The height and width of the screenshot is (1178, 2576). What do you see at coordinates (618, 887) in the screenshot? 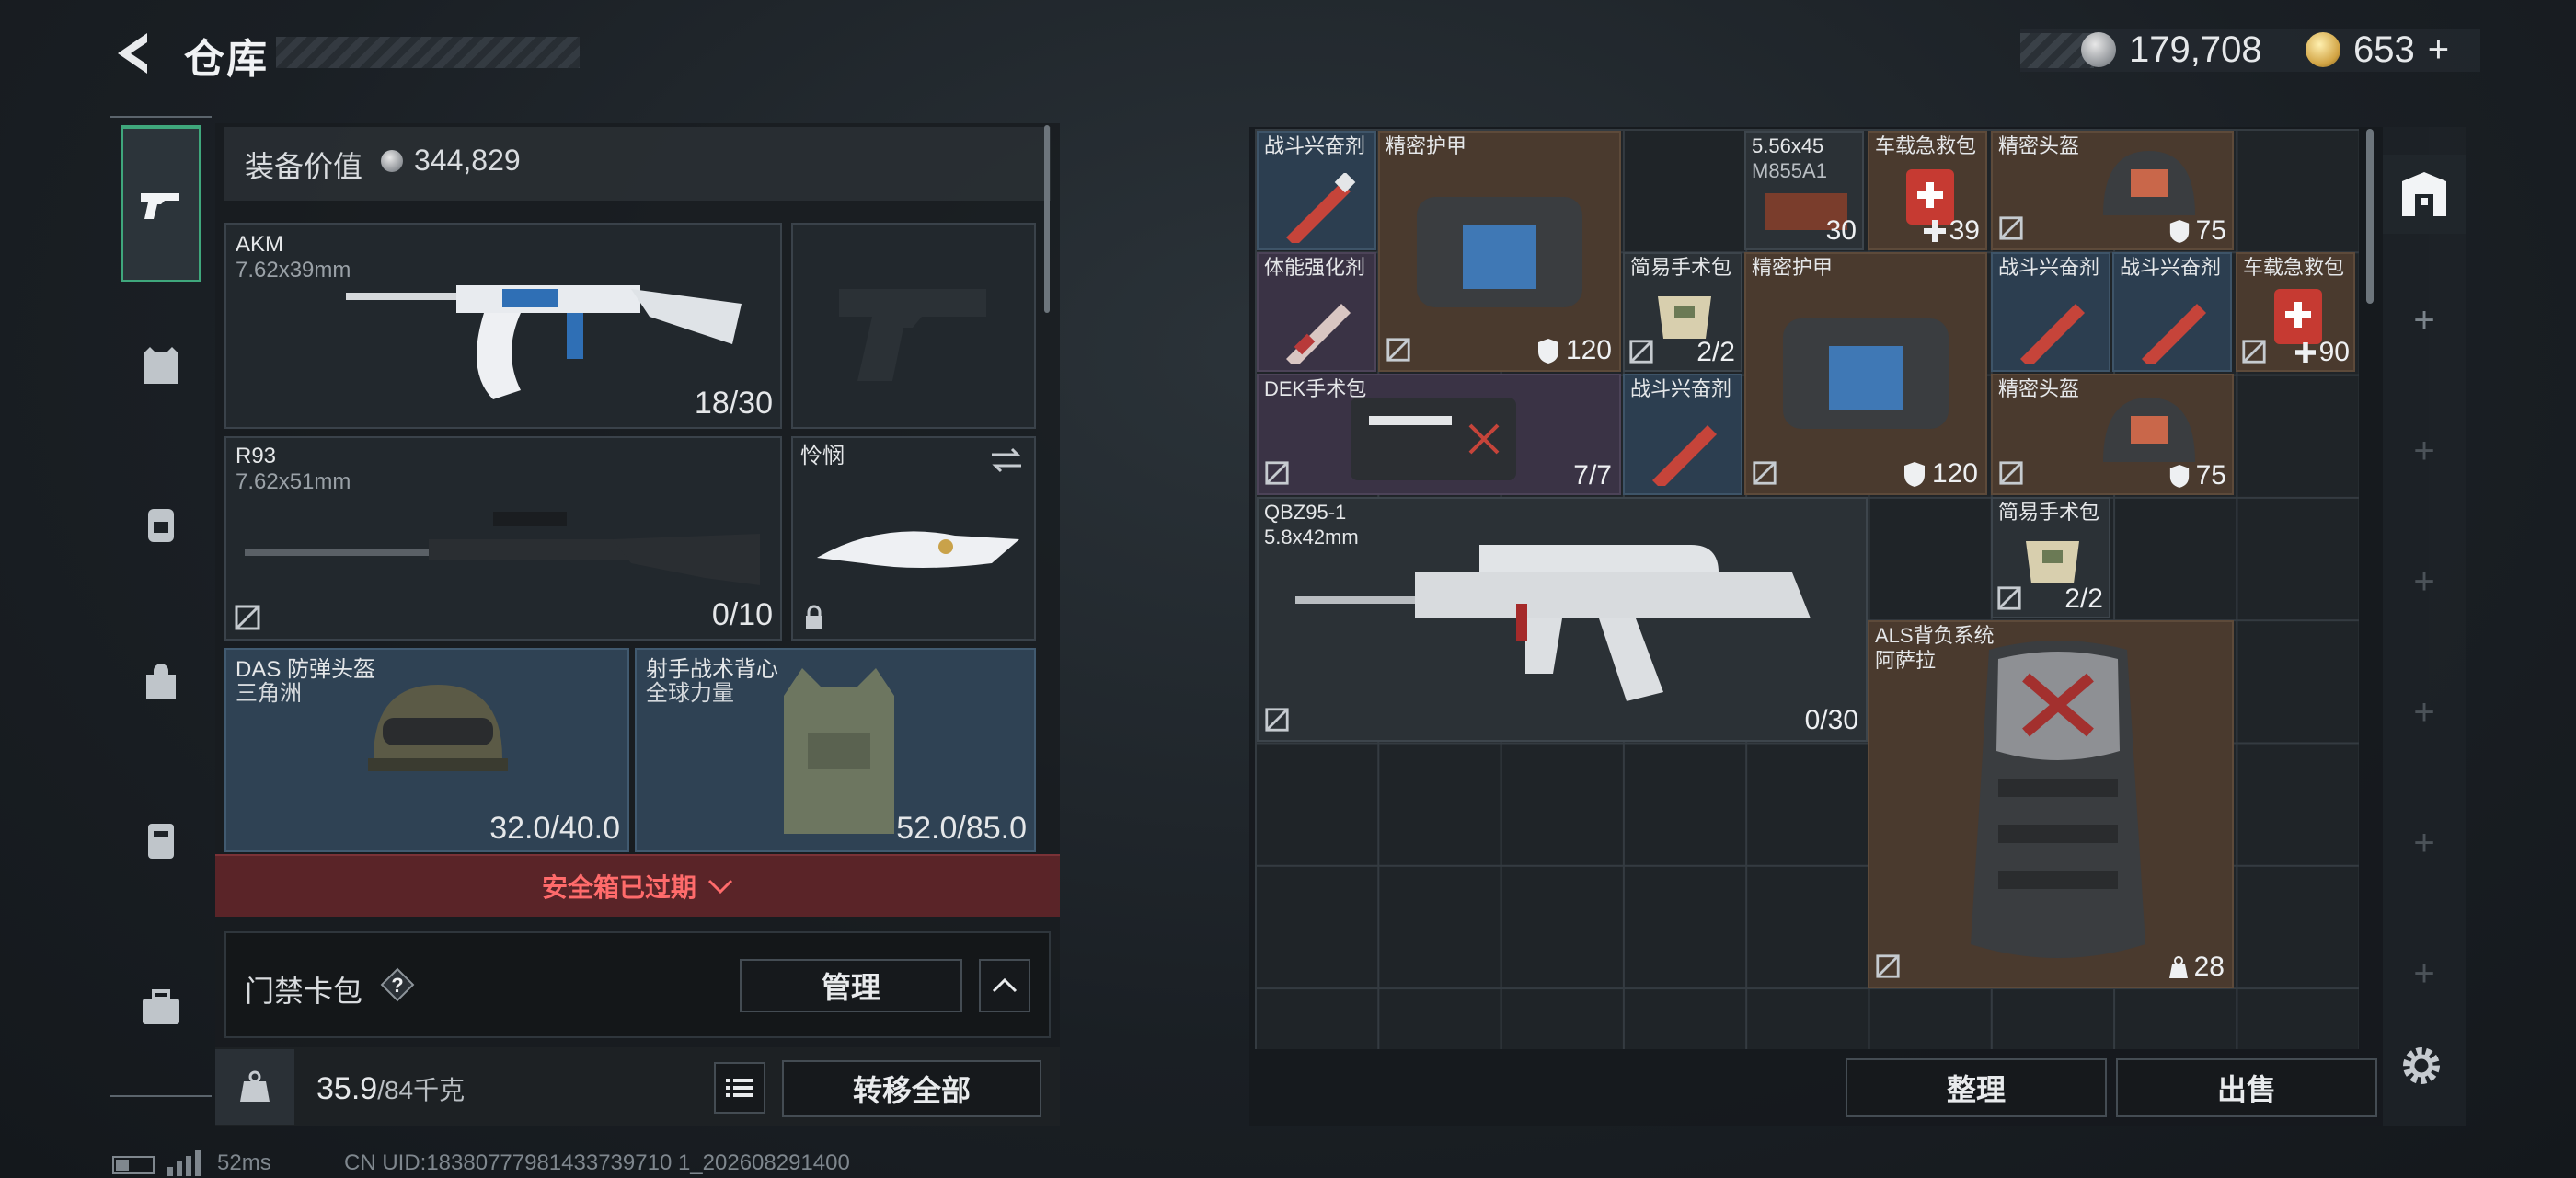
I see `alert-text: 安全箱已过期` at bounding box center [618, 887].